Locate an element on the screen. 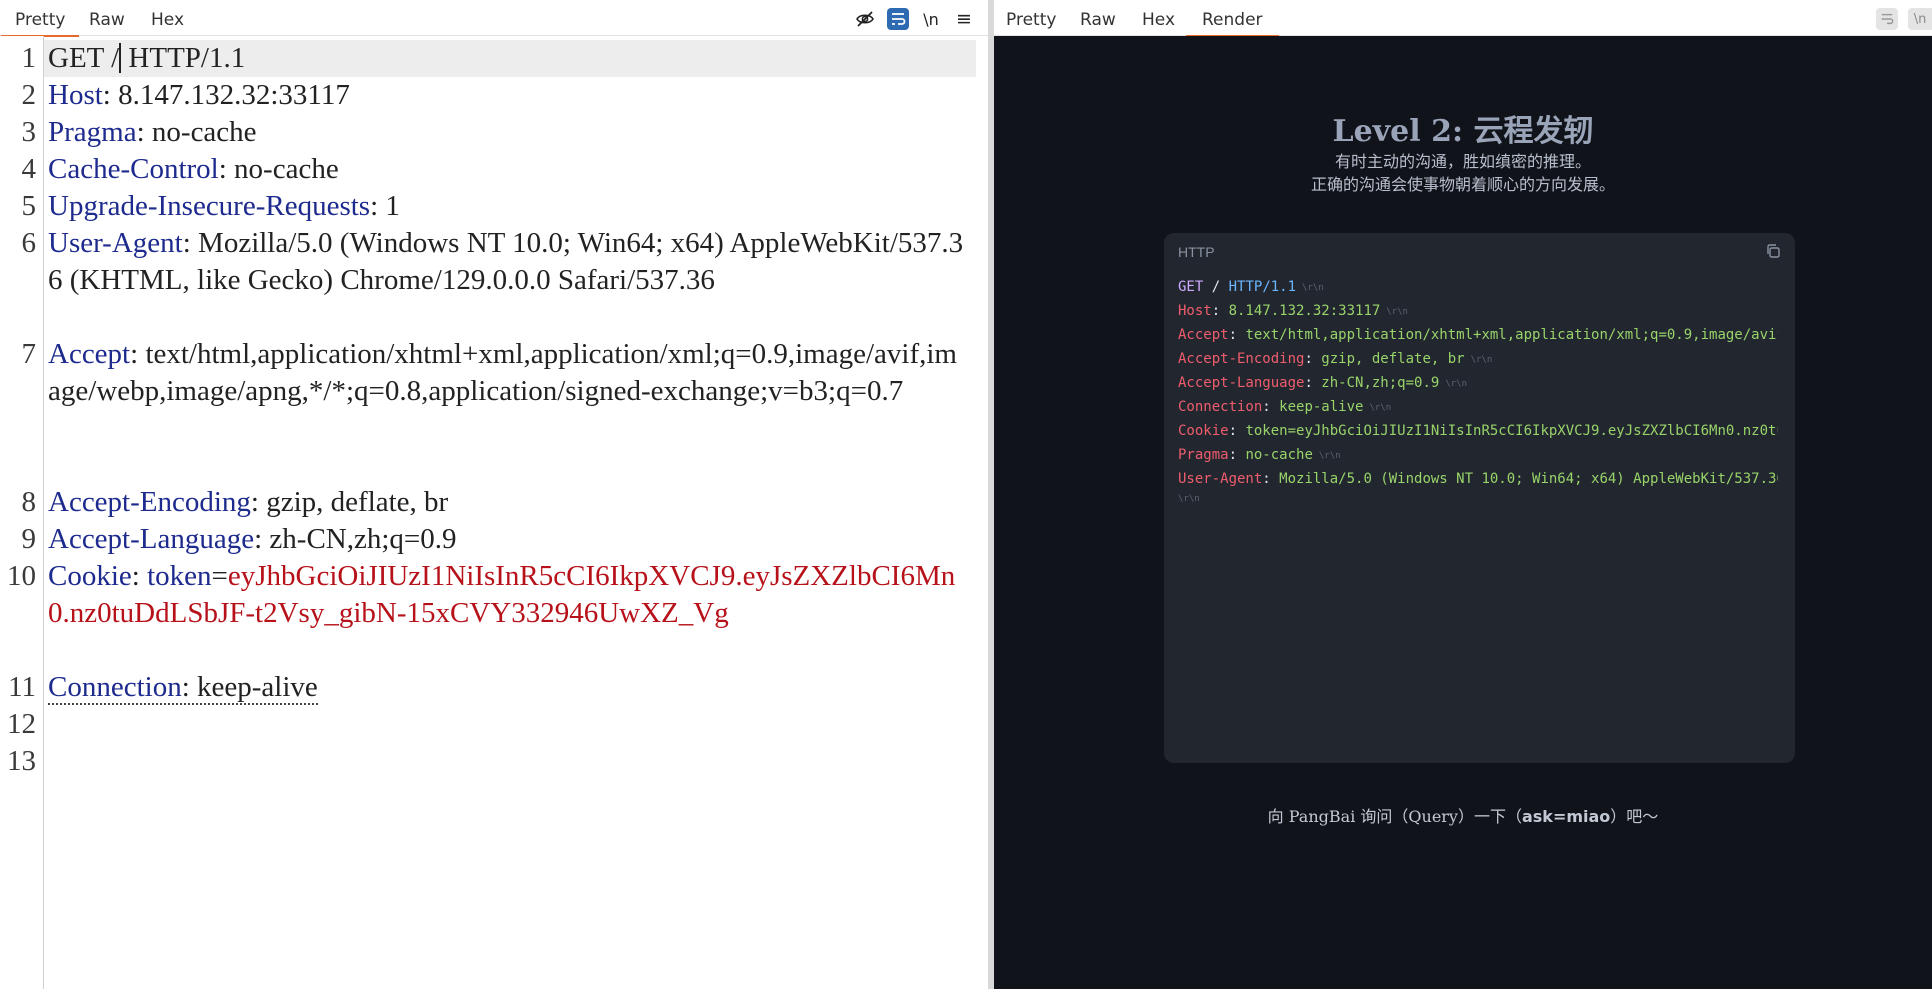  final-crlf-line: \r\n is located at coordinates (1478, 500).